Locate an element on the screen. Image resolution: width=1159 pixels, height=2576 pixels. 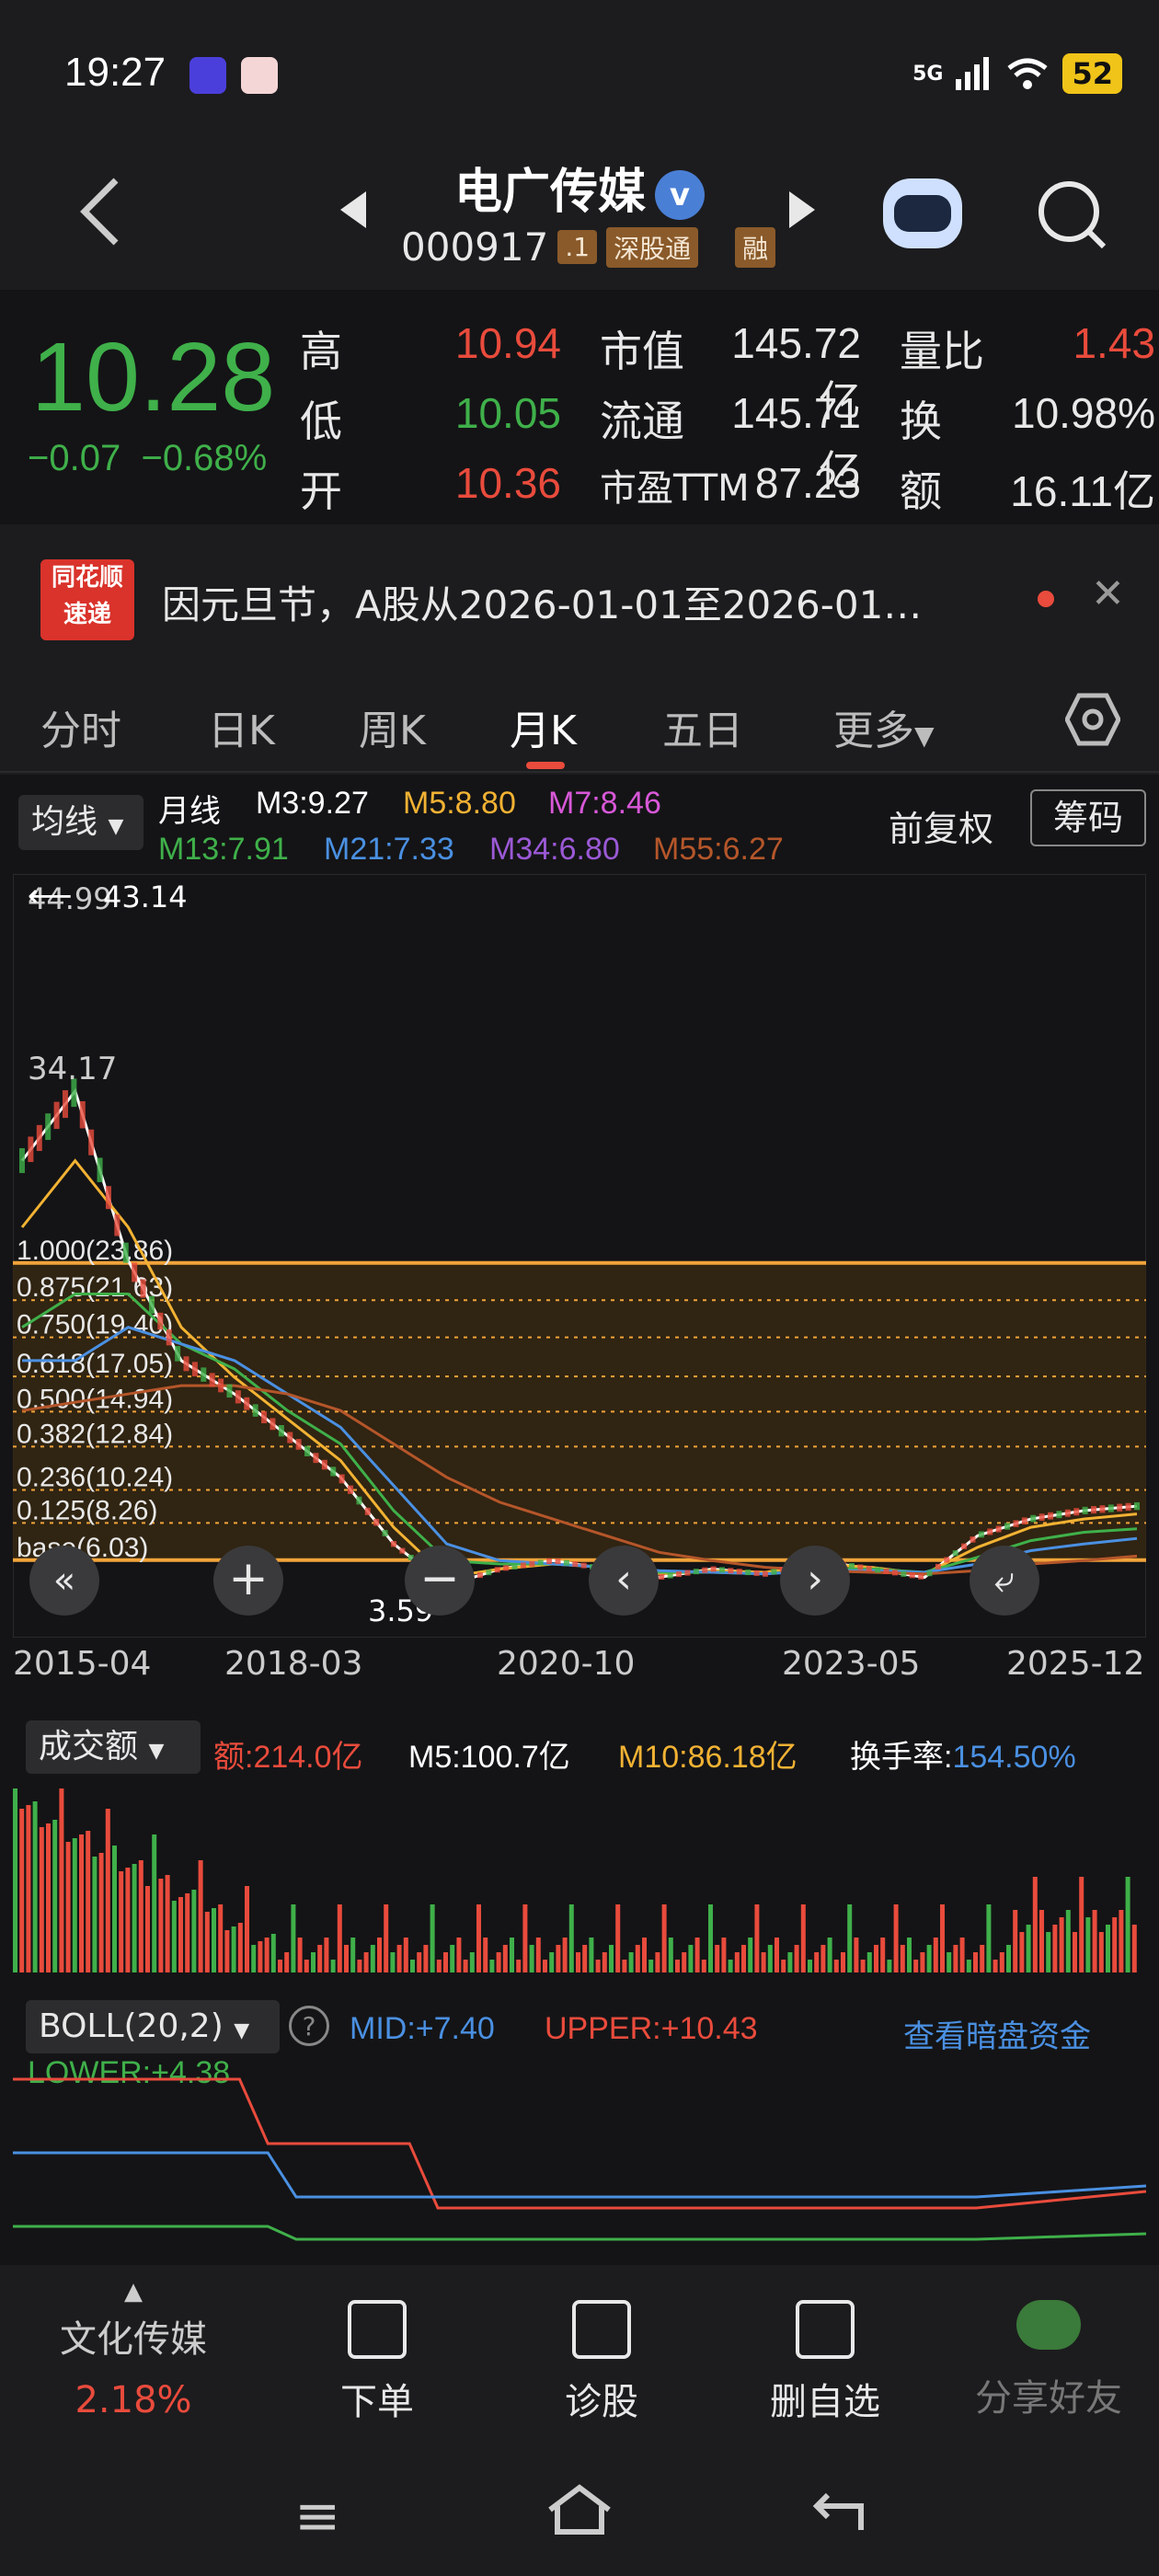
turnover-rate-value: 154.50% is located at coordinates (1014, 1757).